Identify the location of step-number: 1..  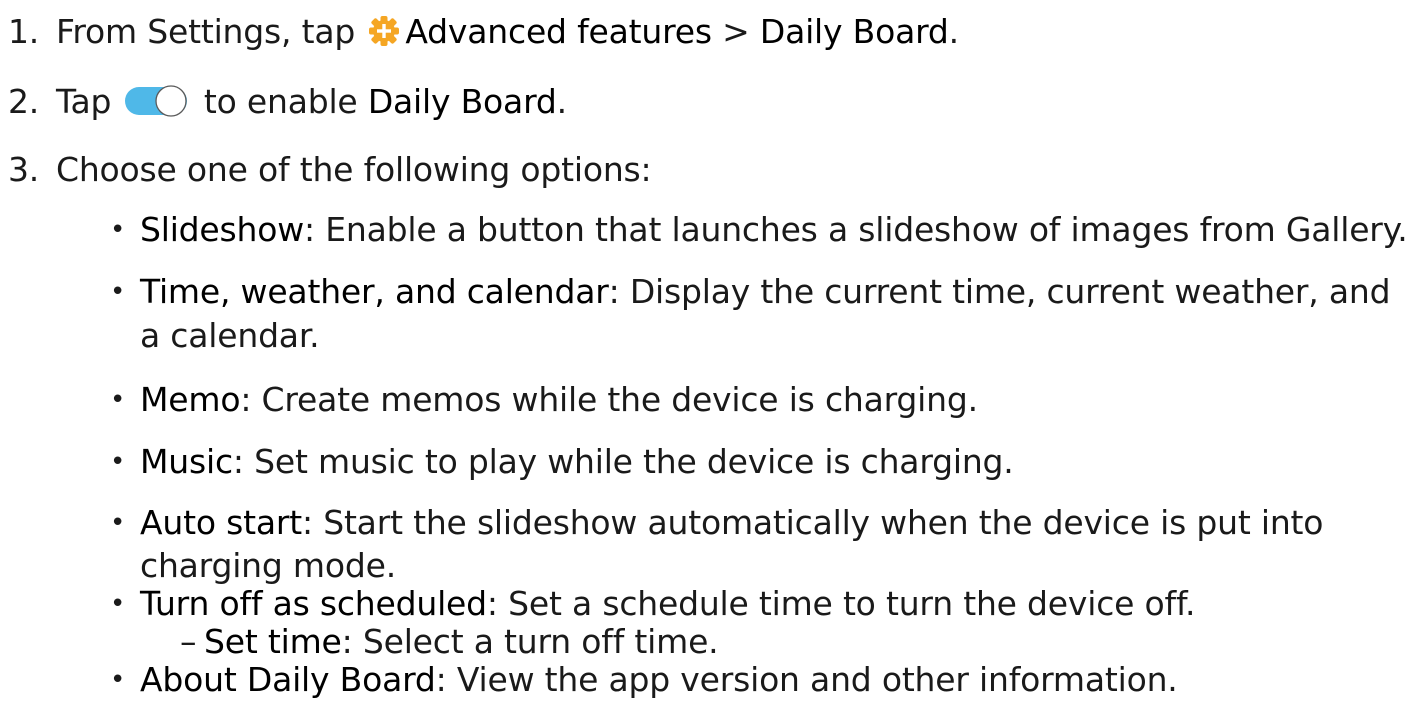
(24, 31).